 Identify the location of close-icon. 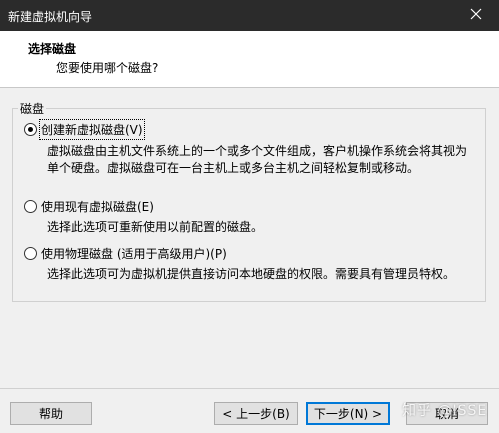
(476, 15).